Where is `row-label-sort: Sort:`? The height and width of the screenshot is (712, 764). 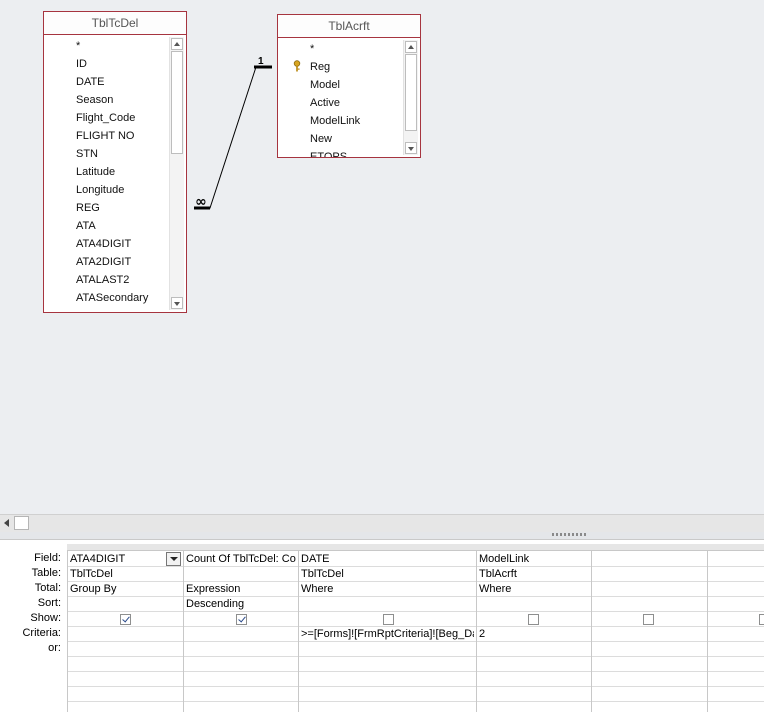
row-label-sort: Sort: is located at coordinates (49, 603).